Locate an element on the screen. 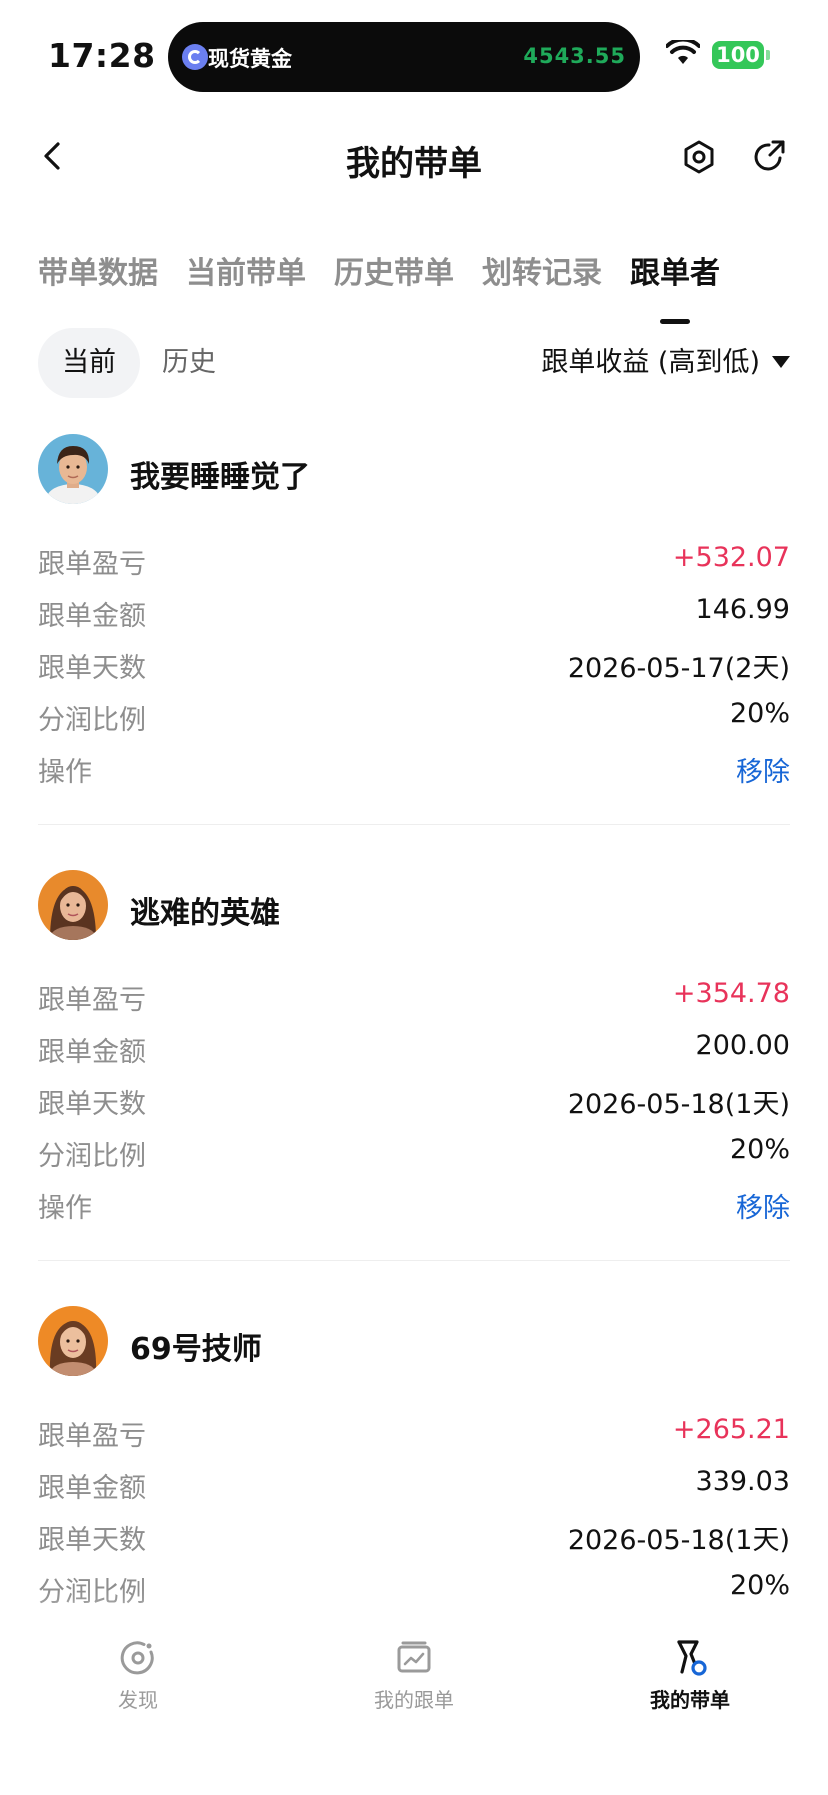 This screenshot has height=1795, width=828. bottom-tab-label: 我的跟单 is located at coordinates (414, 1700).